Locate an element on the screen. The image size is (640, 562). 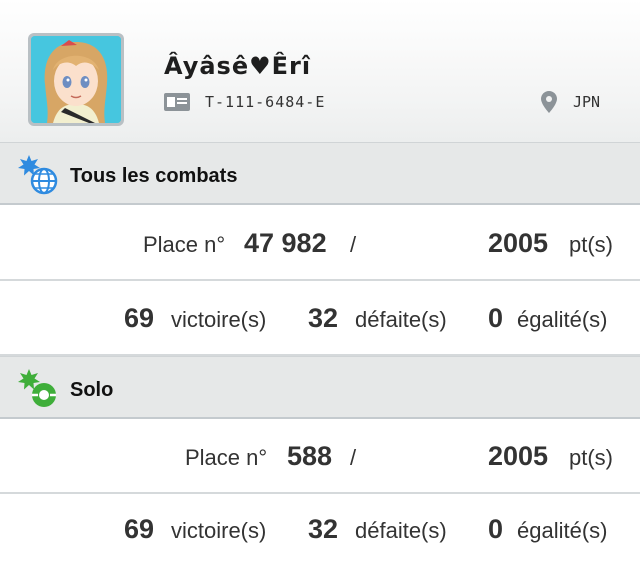
rank-value: 588 is located at coordinates (310, 456).